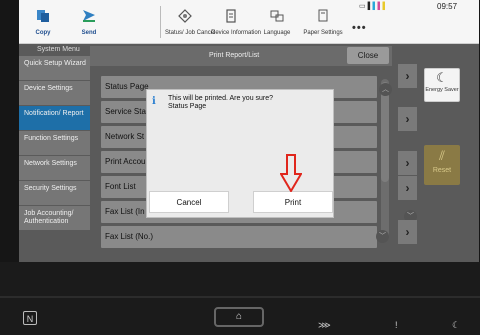 Image resolution: width=480 pixels, height=335 pixels. Describe the element at coordinates (442, 165) in the screenshot. I see `reset-button: ⫽ Reset` at that location.